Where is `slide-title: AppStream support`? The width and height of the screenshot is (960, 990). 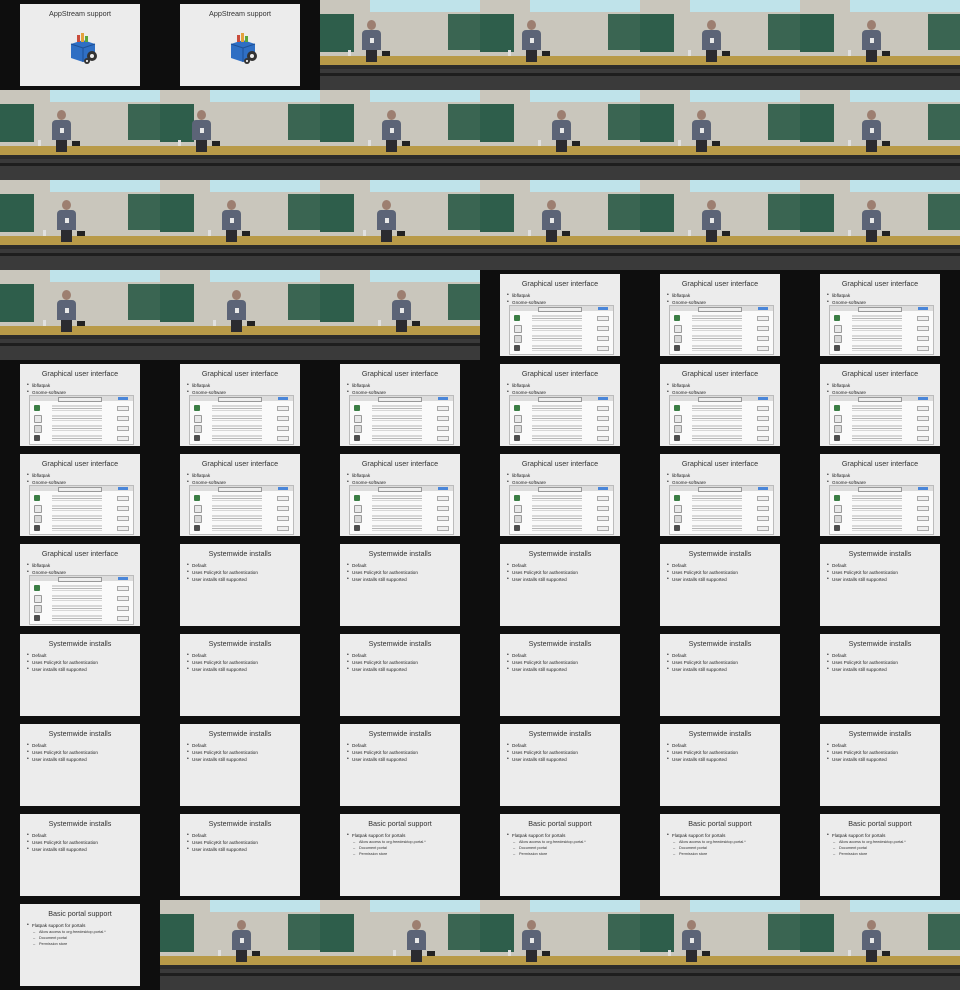 slide-title: AppStream support is located at coordinates (80, 13).